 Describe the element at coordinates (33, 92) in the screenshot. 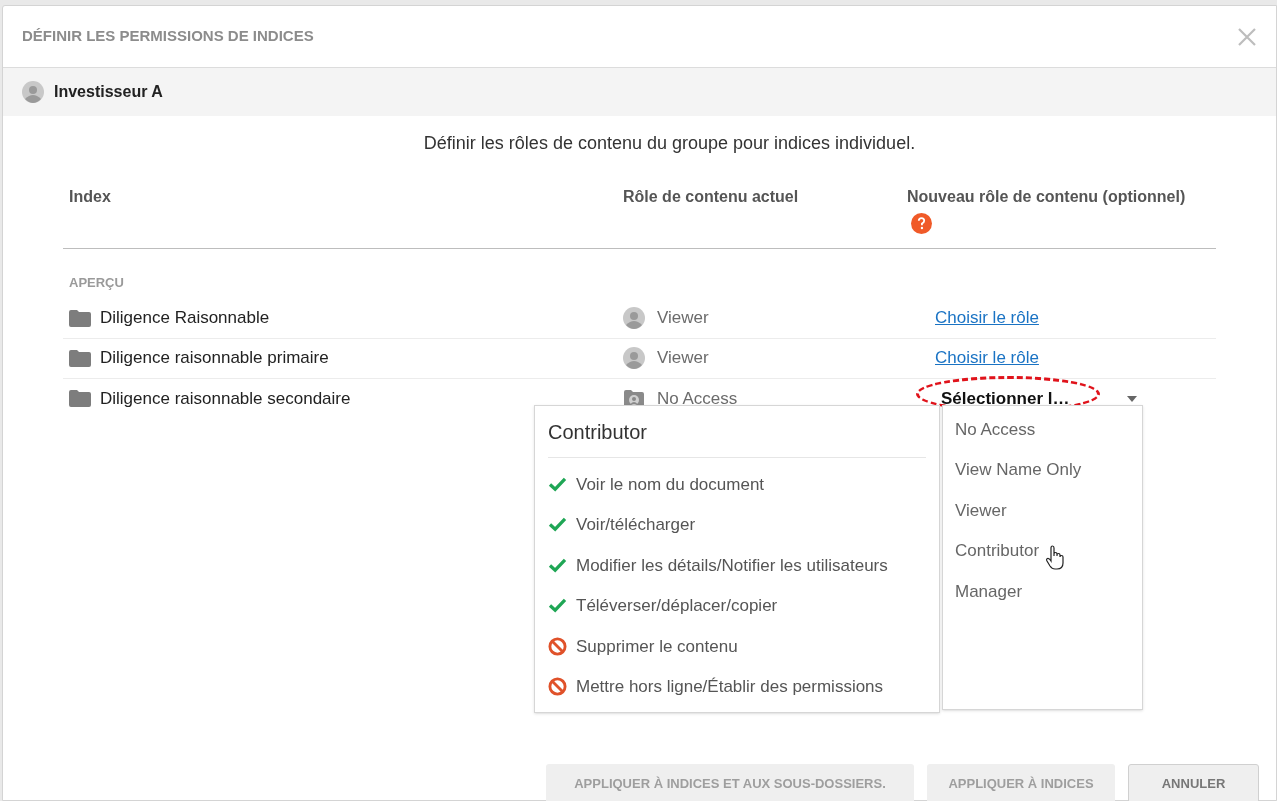

I see `group-avatar-icon` at that location.